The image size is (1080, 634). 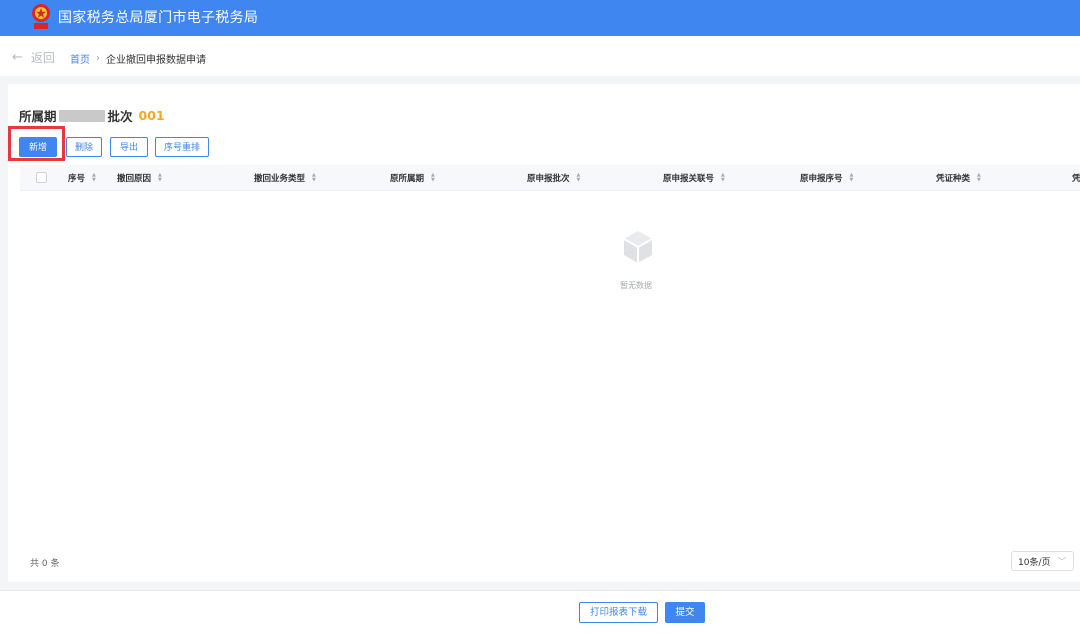 What do you see at coordinates (45, 564) in the screenshot?
I see `total-count: 共 0 条` at bounding box center [45, 564].